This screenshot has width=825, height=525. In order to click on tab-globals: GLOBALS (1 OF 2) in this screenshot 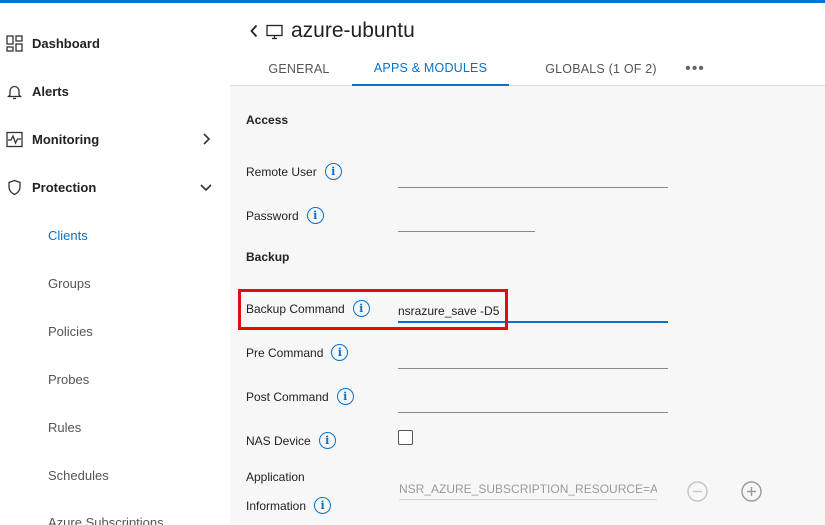, I will do `click(601, 68)`.